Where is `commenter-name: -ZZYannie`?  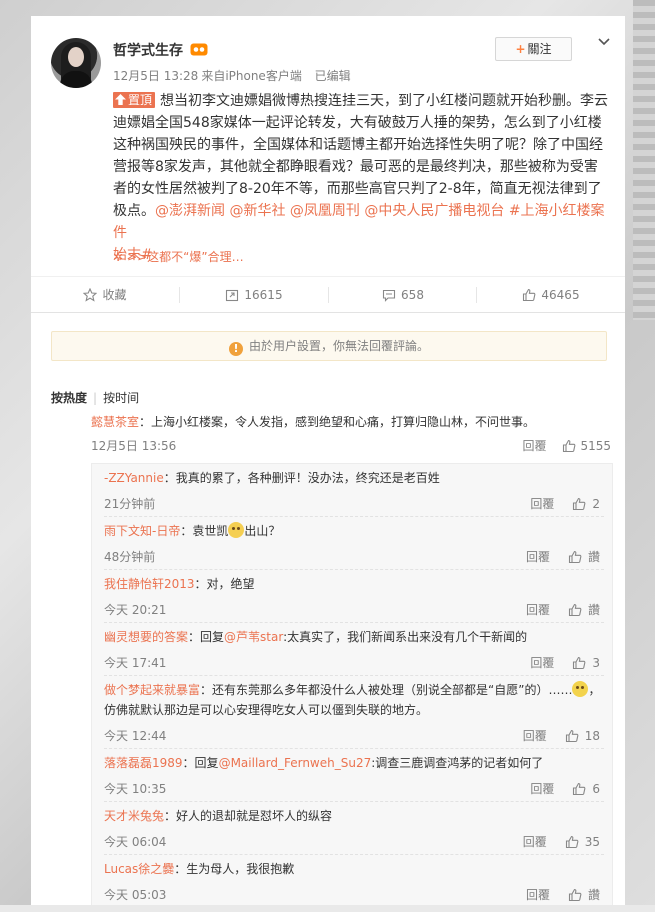
commenter-name: -ZZYannie is located at coordinates (134, 478).